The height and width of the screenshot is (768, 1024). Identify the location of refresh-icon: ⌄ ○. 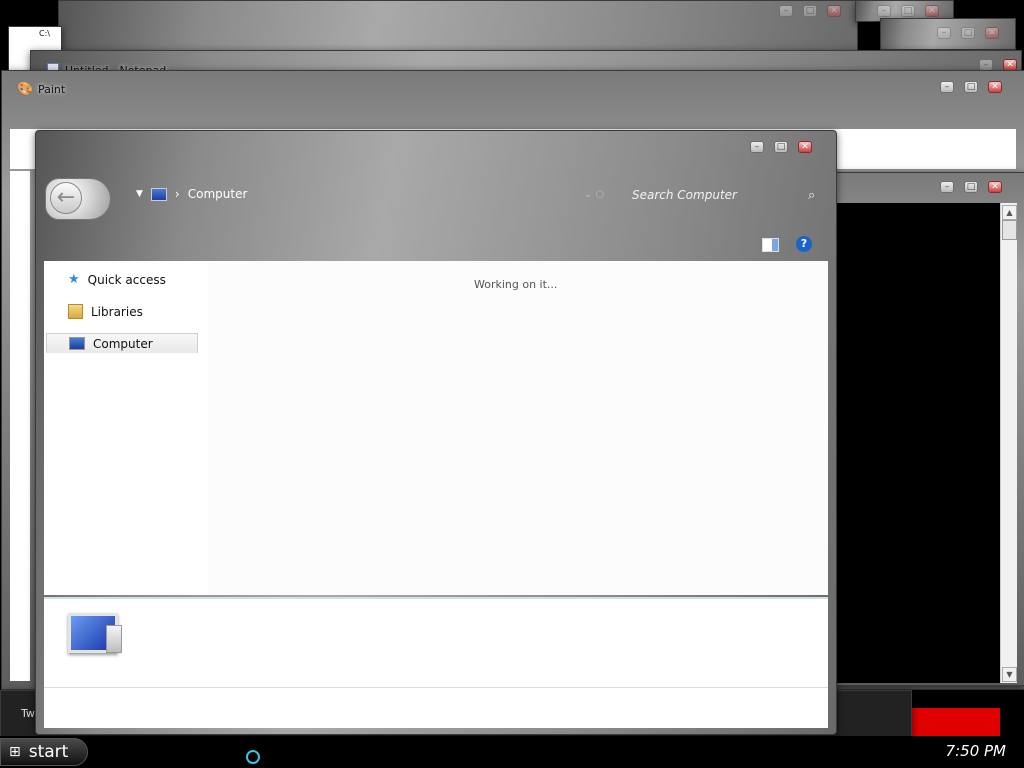
(594, 194).